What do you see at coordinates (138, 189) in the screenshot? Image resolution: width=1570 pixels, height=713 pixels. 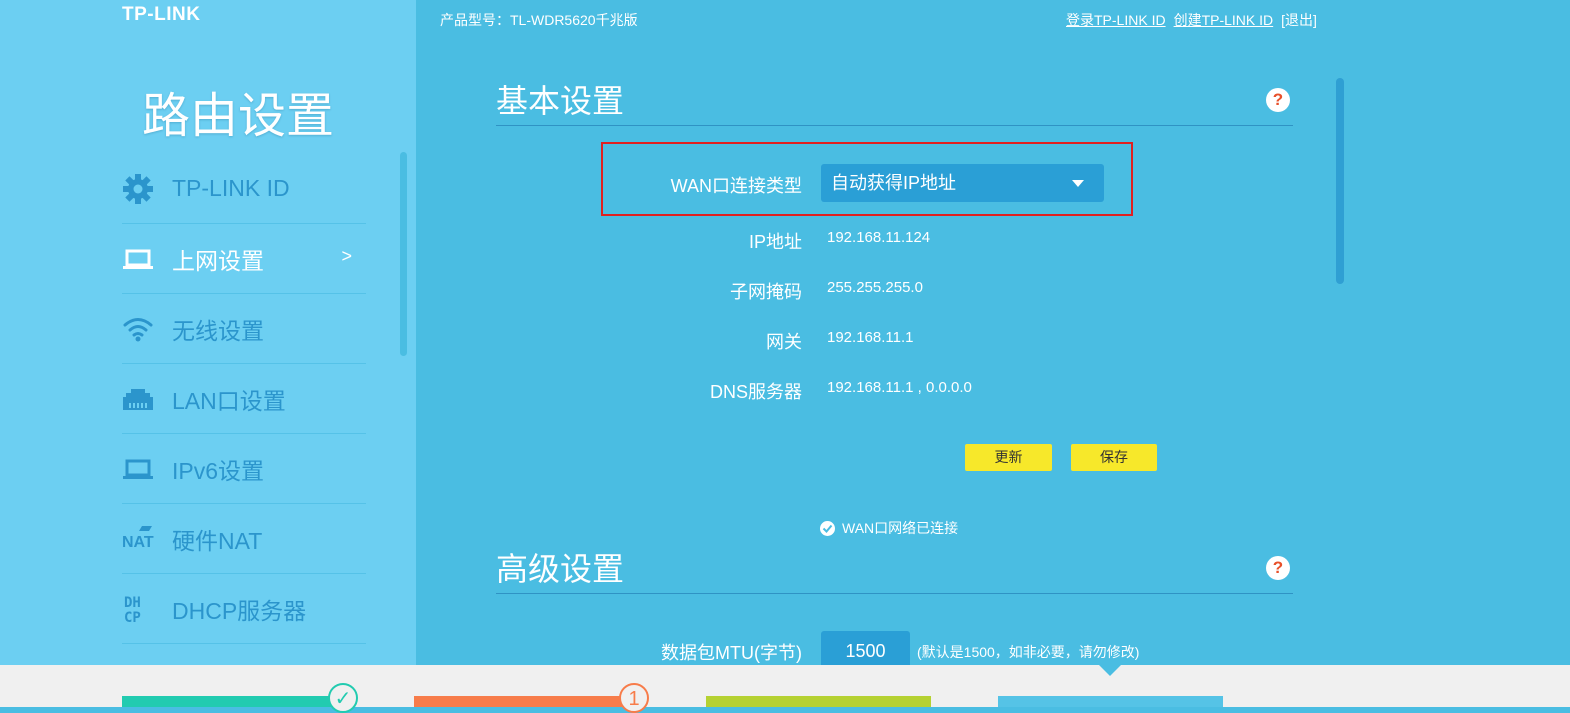 I see `gear-icon` at bounding box center [138, 189].